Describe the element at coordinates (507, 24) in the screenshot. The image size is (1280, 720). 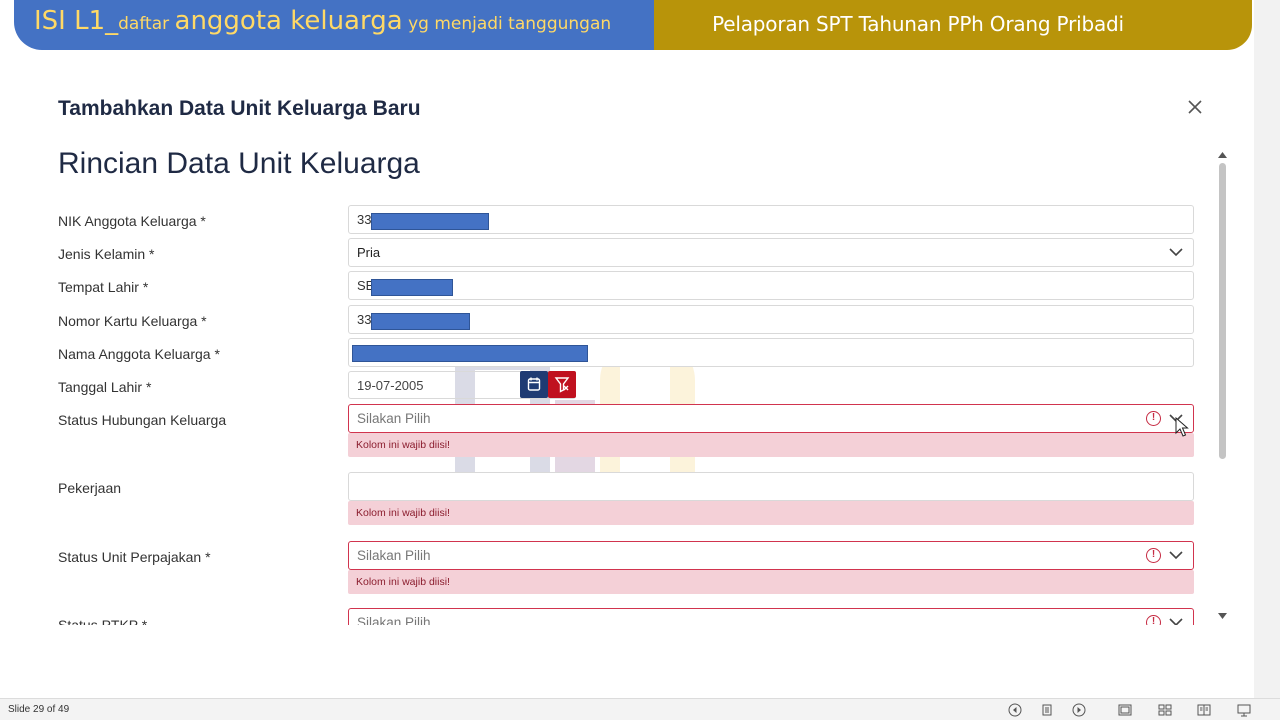
I see `banner-title-part4: yg menjadi tanggungan` at that location.